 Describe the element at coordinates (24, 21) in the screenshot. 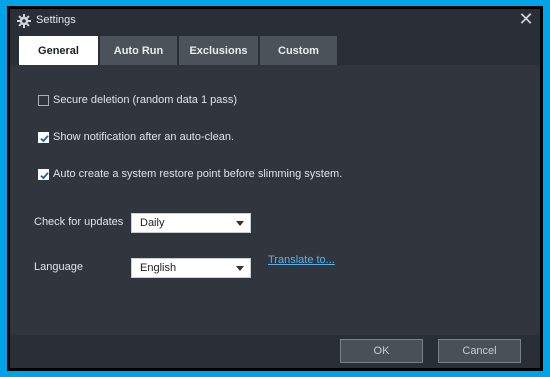

I see `gear-icon` at that location.